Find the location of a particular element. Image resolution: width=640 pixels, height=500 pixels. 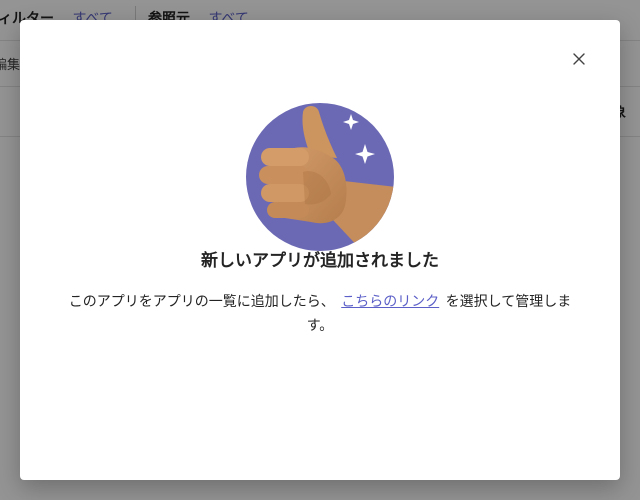

message-text-before: このアプリをアプリの一覧に追加したら、 is located at coordinates (201, 302).